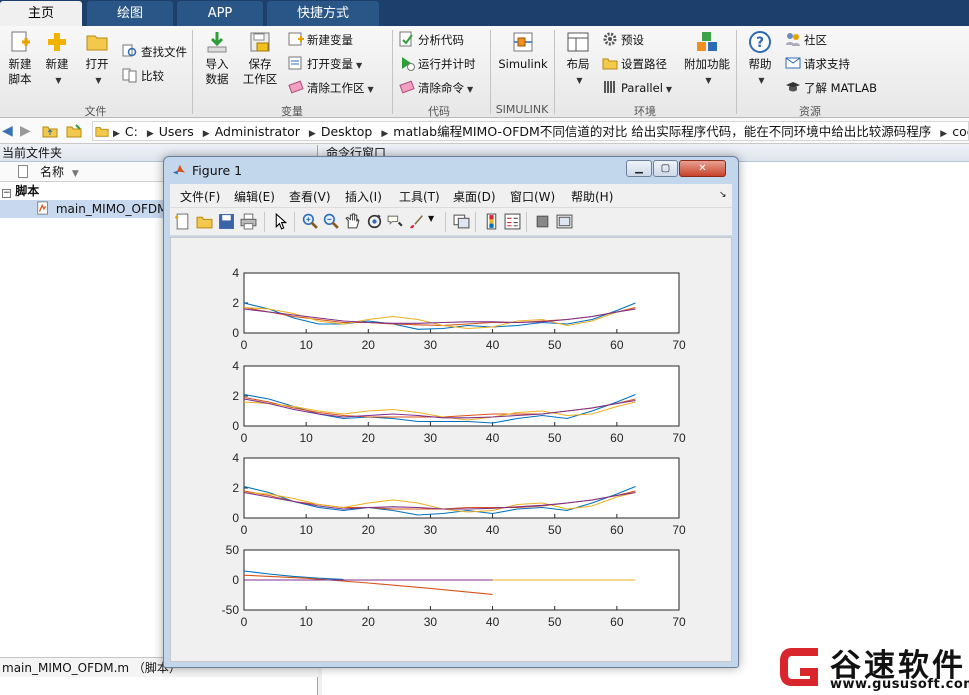 This screenshot has height=695, width=969. Describe the element at coordinates (248, 221) in the screenshot. I see `print-icon` at that location.